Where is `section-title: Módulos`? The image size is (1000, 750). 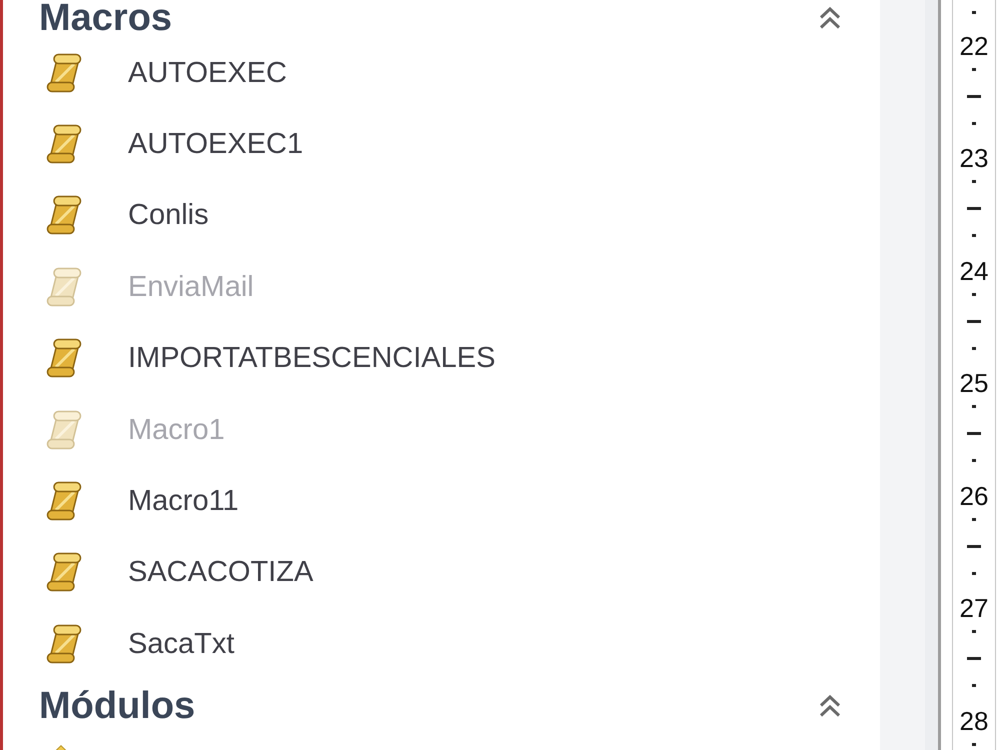 section-title: Módulos is located at coordinates (117, 706).